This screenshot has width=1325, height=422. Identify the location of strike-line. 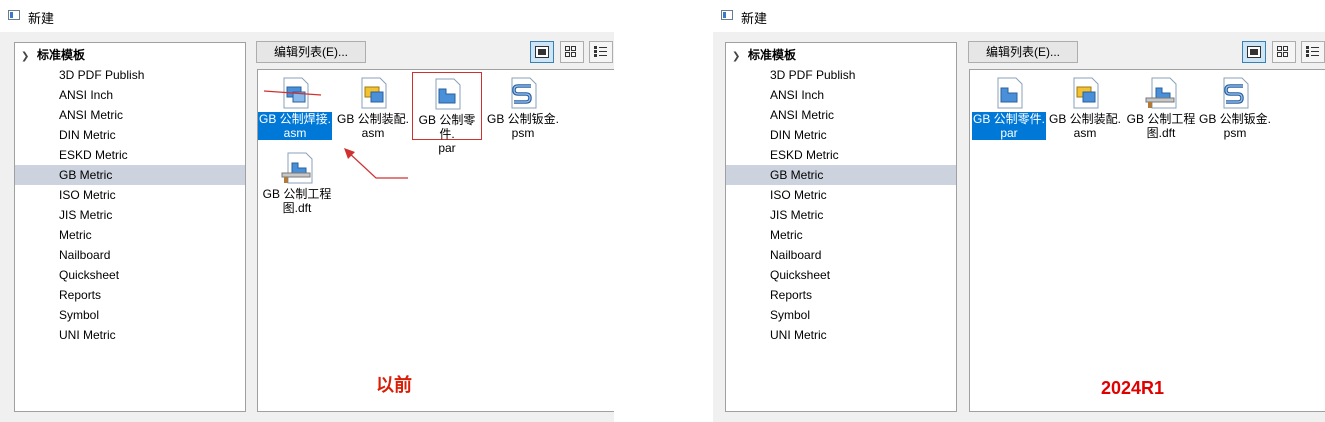
(292, 93).